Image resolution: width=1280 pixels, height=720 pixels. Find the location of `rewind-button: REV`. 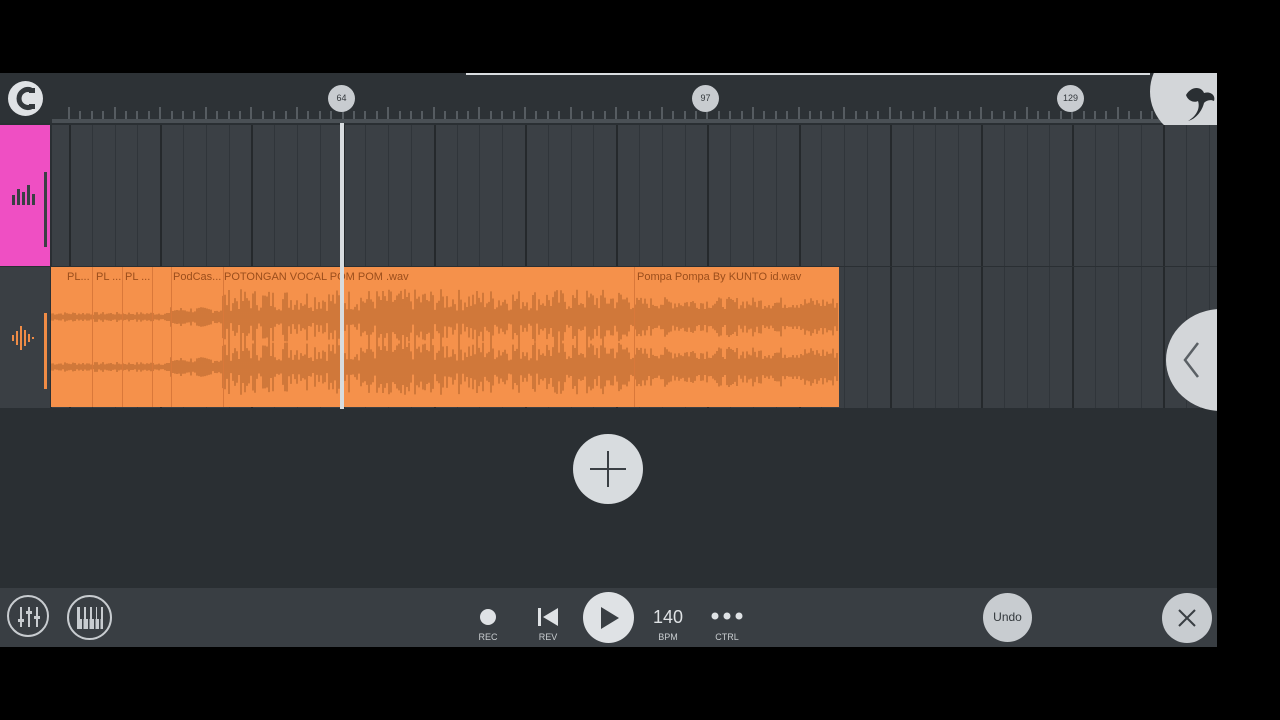

rewind-button: REV is located at coordinates (548, 620).